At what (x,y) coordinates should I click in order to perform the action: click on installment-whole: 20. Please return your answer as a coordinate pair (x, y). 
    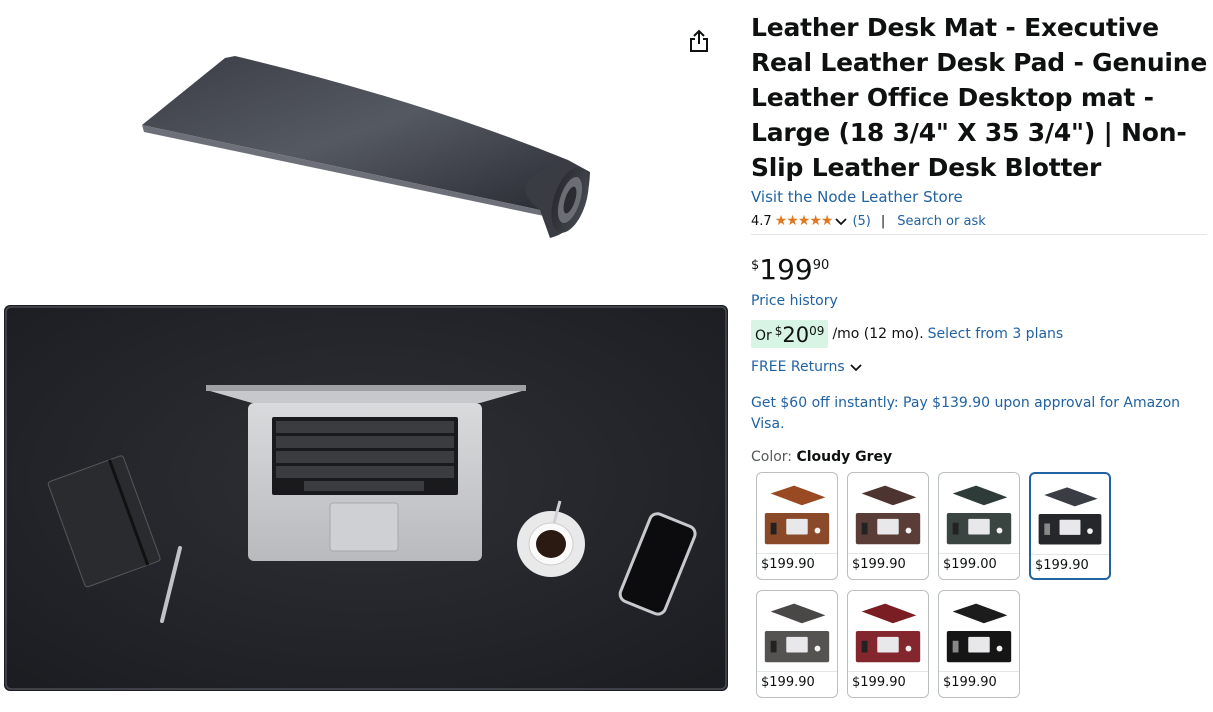
    Looking at the image, I should click on (796, 335).